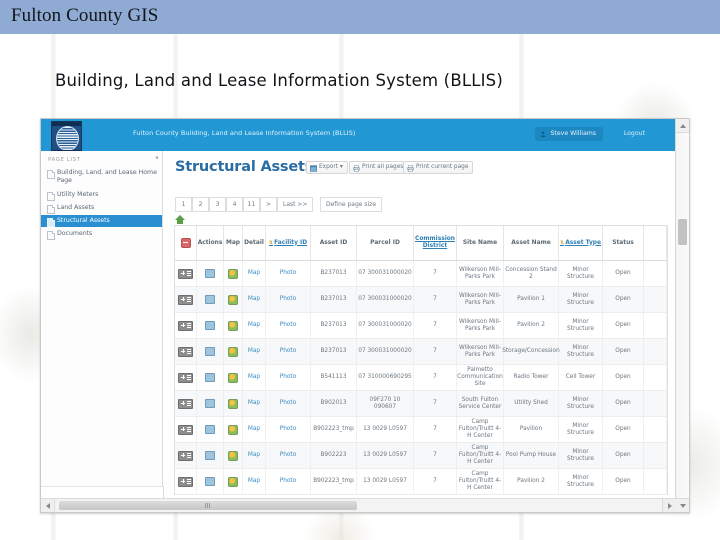 Image resolution: width=720 pixels, height=540 pixels. What do you see at coordinates (682, 232) in the screenshot?
I see `vertical-scrollbar-thumb` at bounding box center [682, 232].